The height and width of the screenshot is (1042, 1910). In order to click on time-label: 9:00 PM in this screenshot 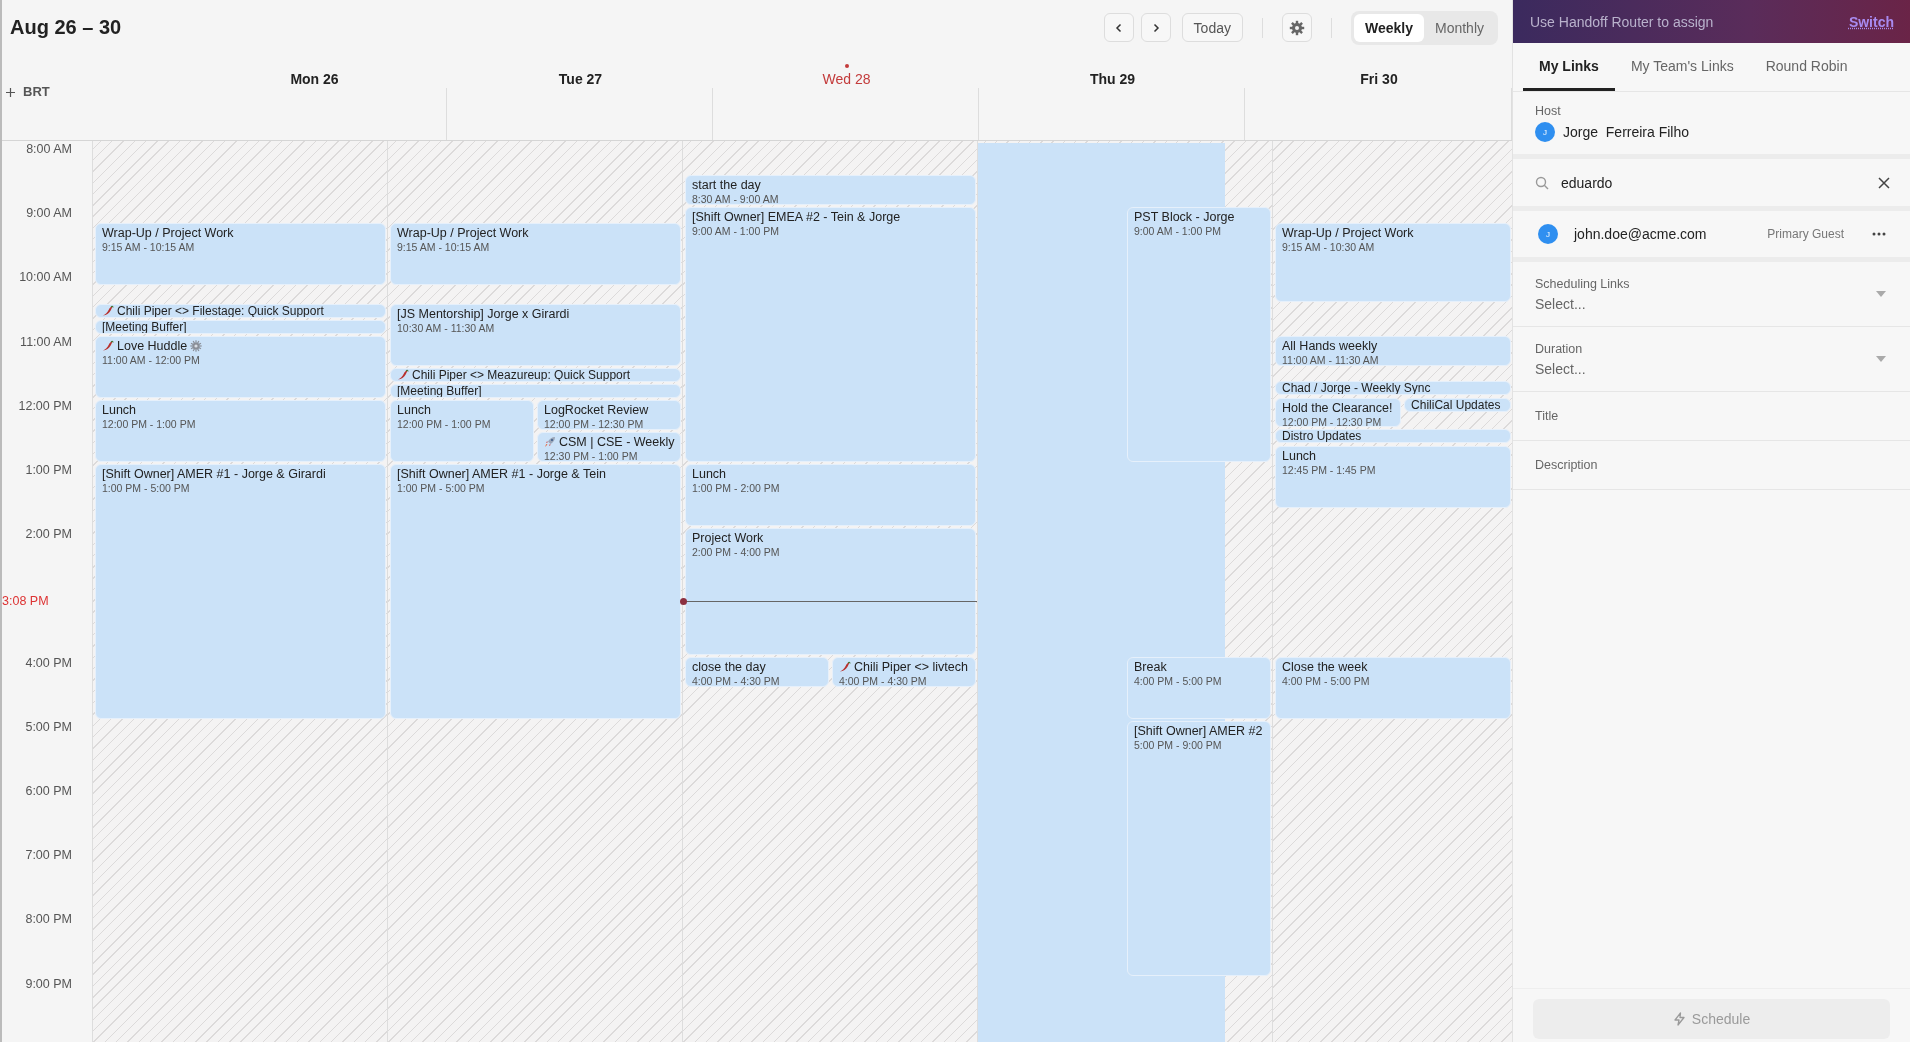, I will do `click(48, 983)`.